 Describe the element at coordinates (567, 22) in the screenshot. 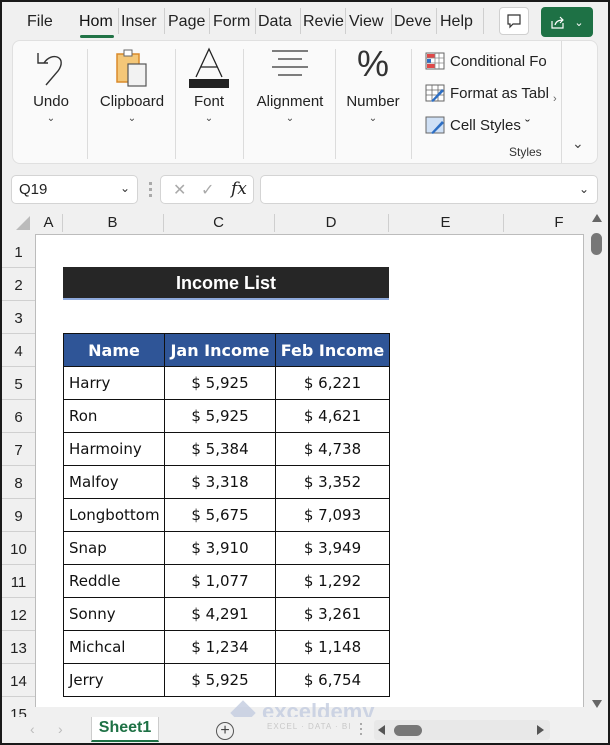

I see `share-button: ⌄` at that location.